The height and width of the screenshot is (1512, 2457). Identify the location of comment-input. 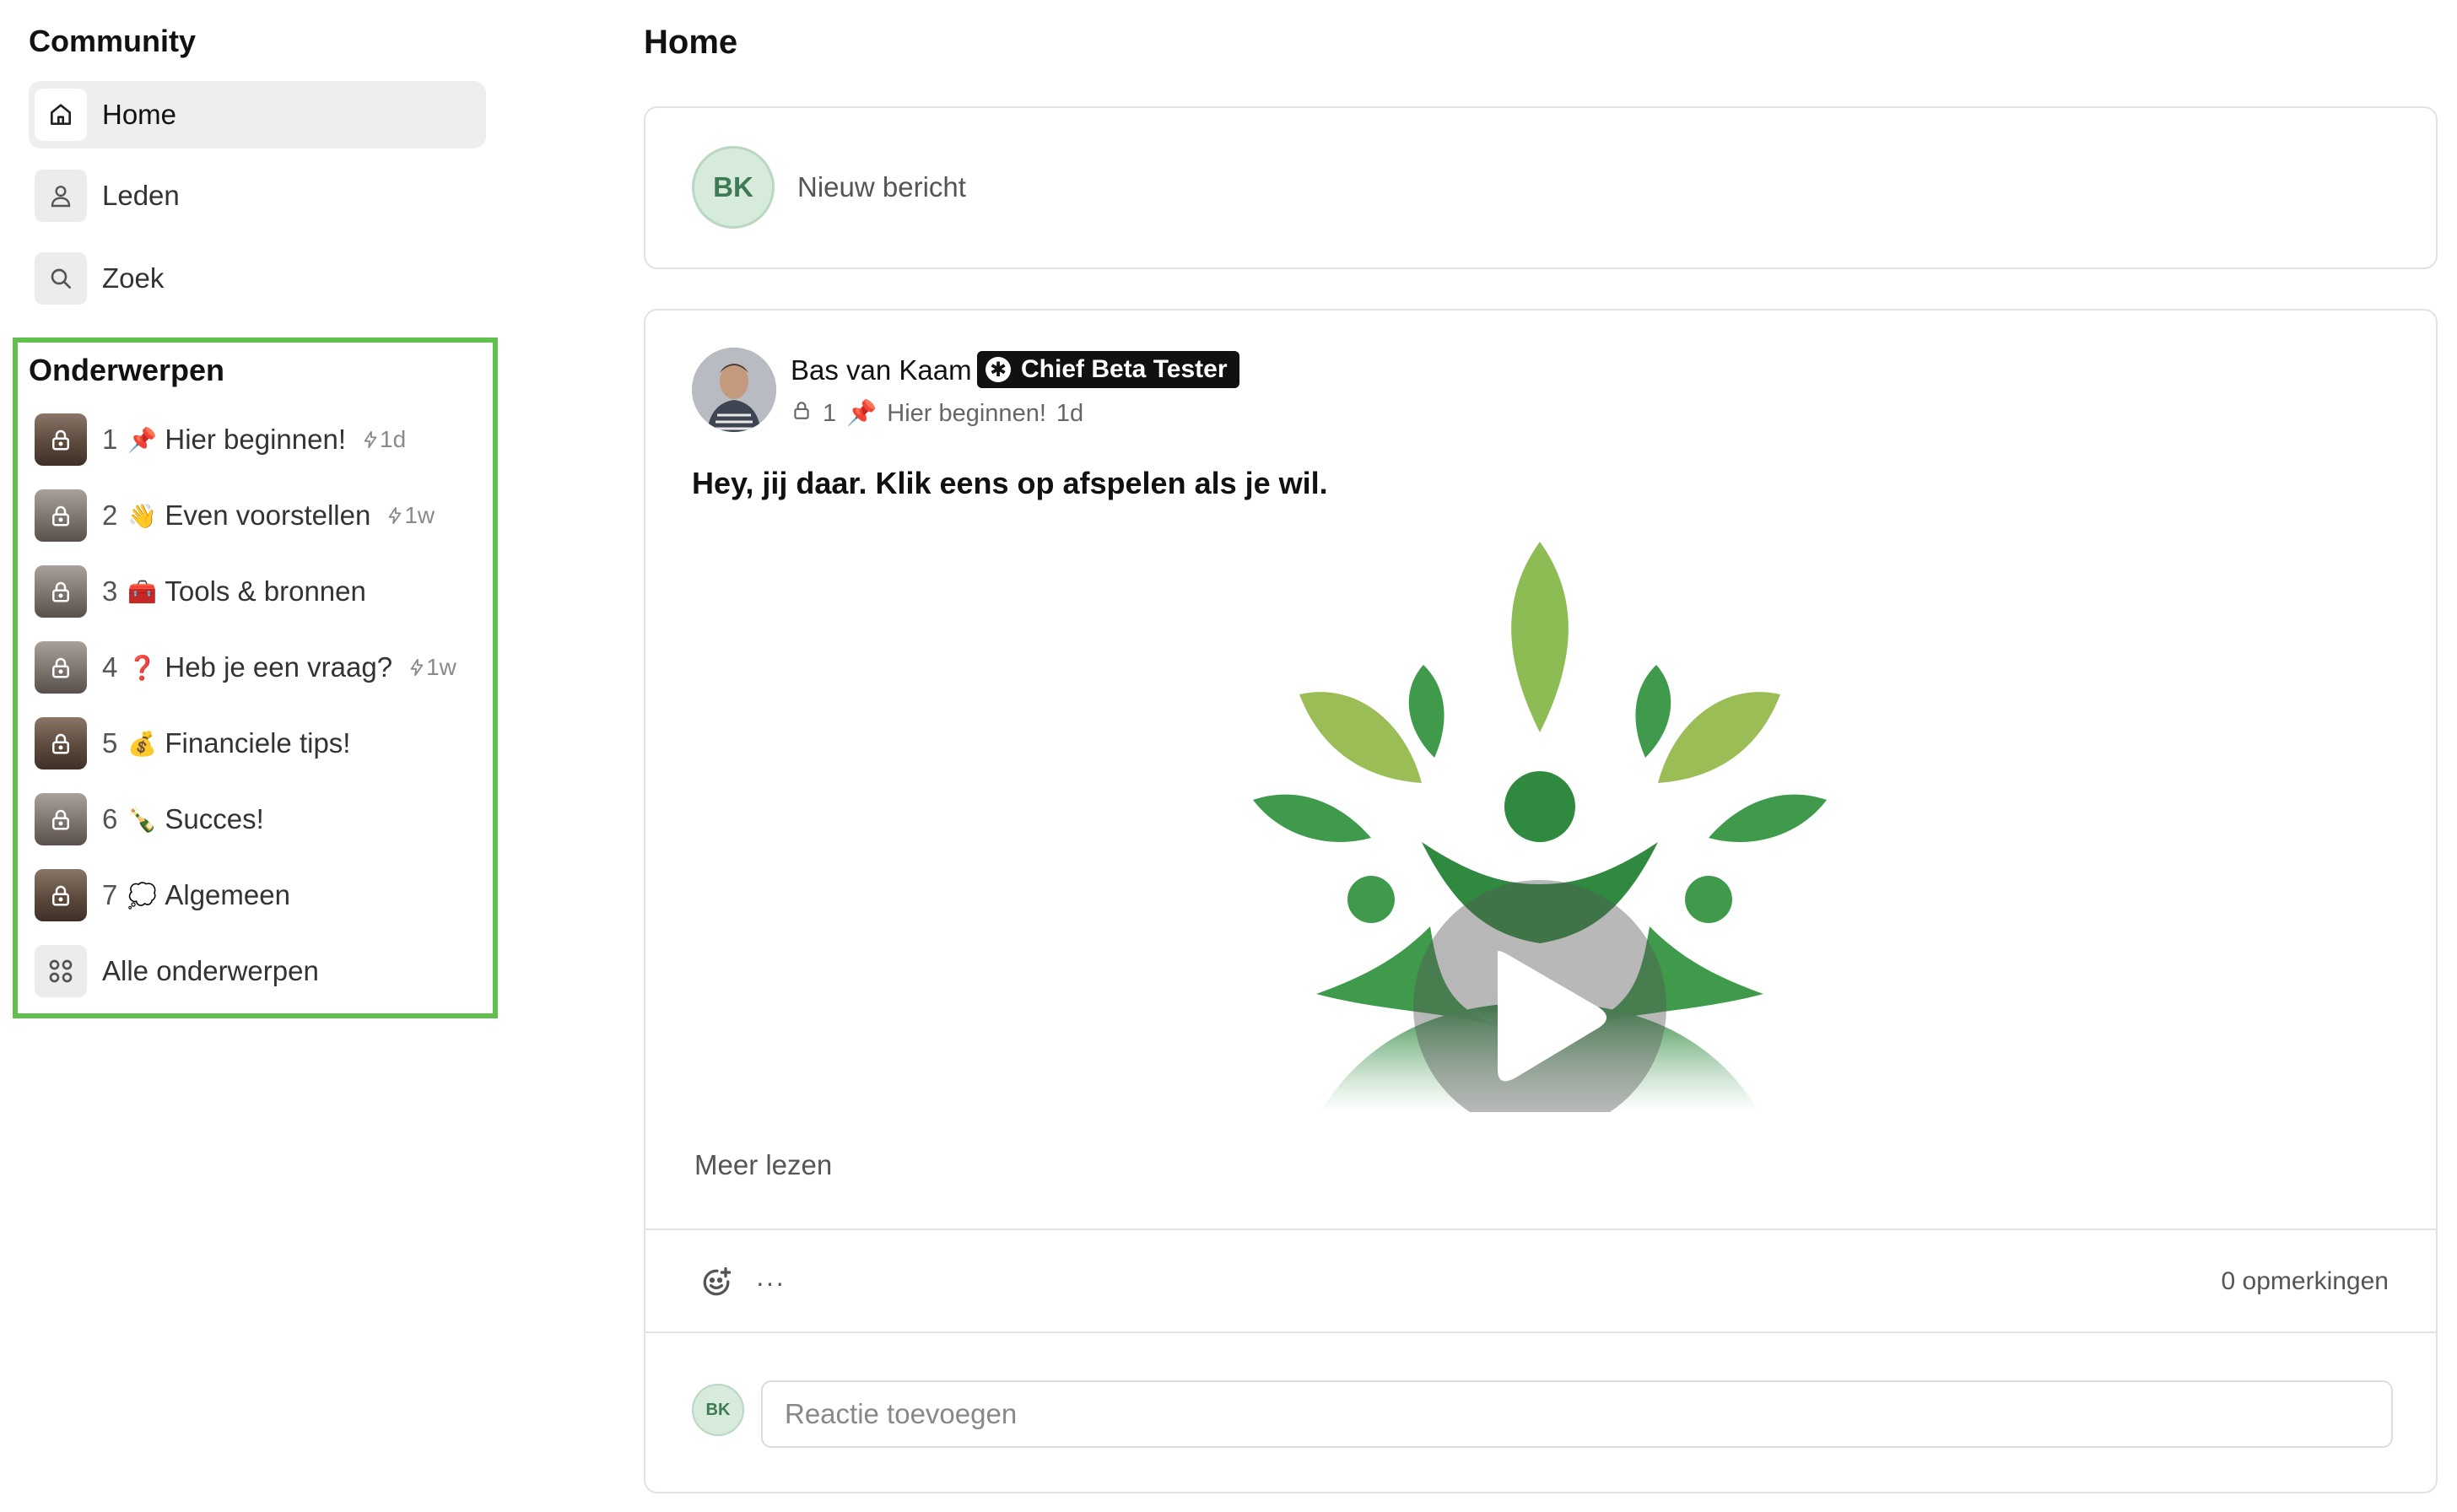
(1577, 1414).